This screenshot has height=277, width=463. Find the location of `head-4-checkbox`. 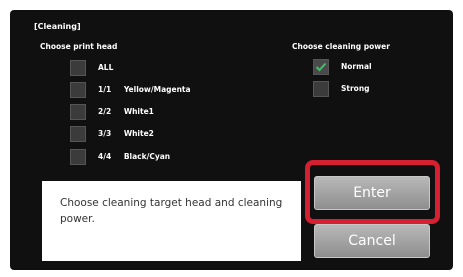

head-4-checkbox is located at coordinates (78, 156).